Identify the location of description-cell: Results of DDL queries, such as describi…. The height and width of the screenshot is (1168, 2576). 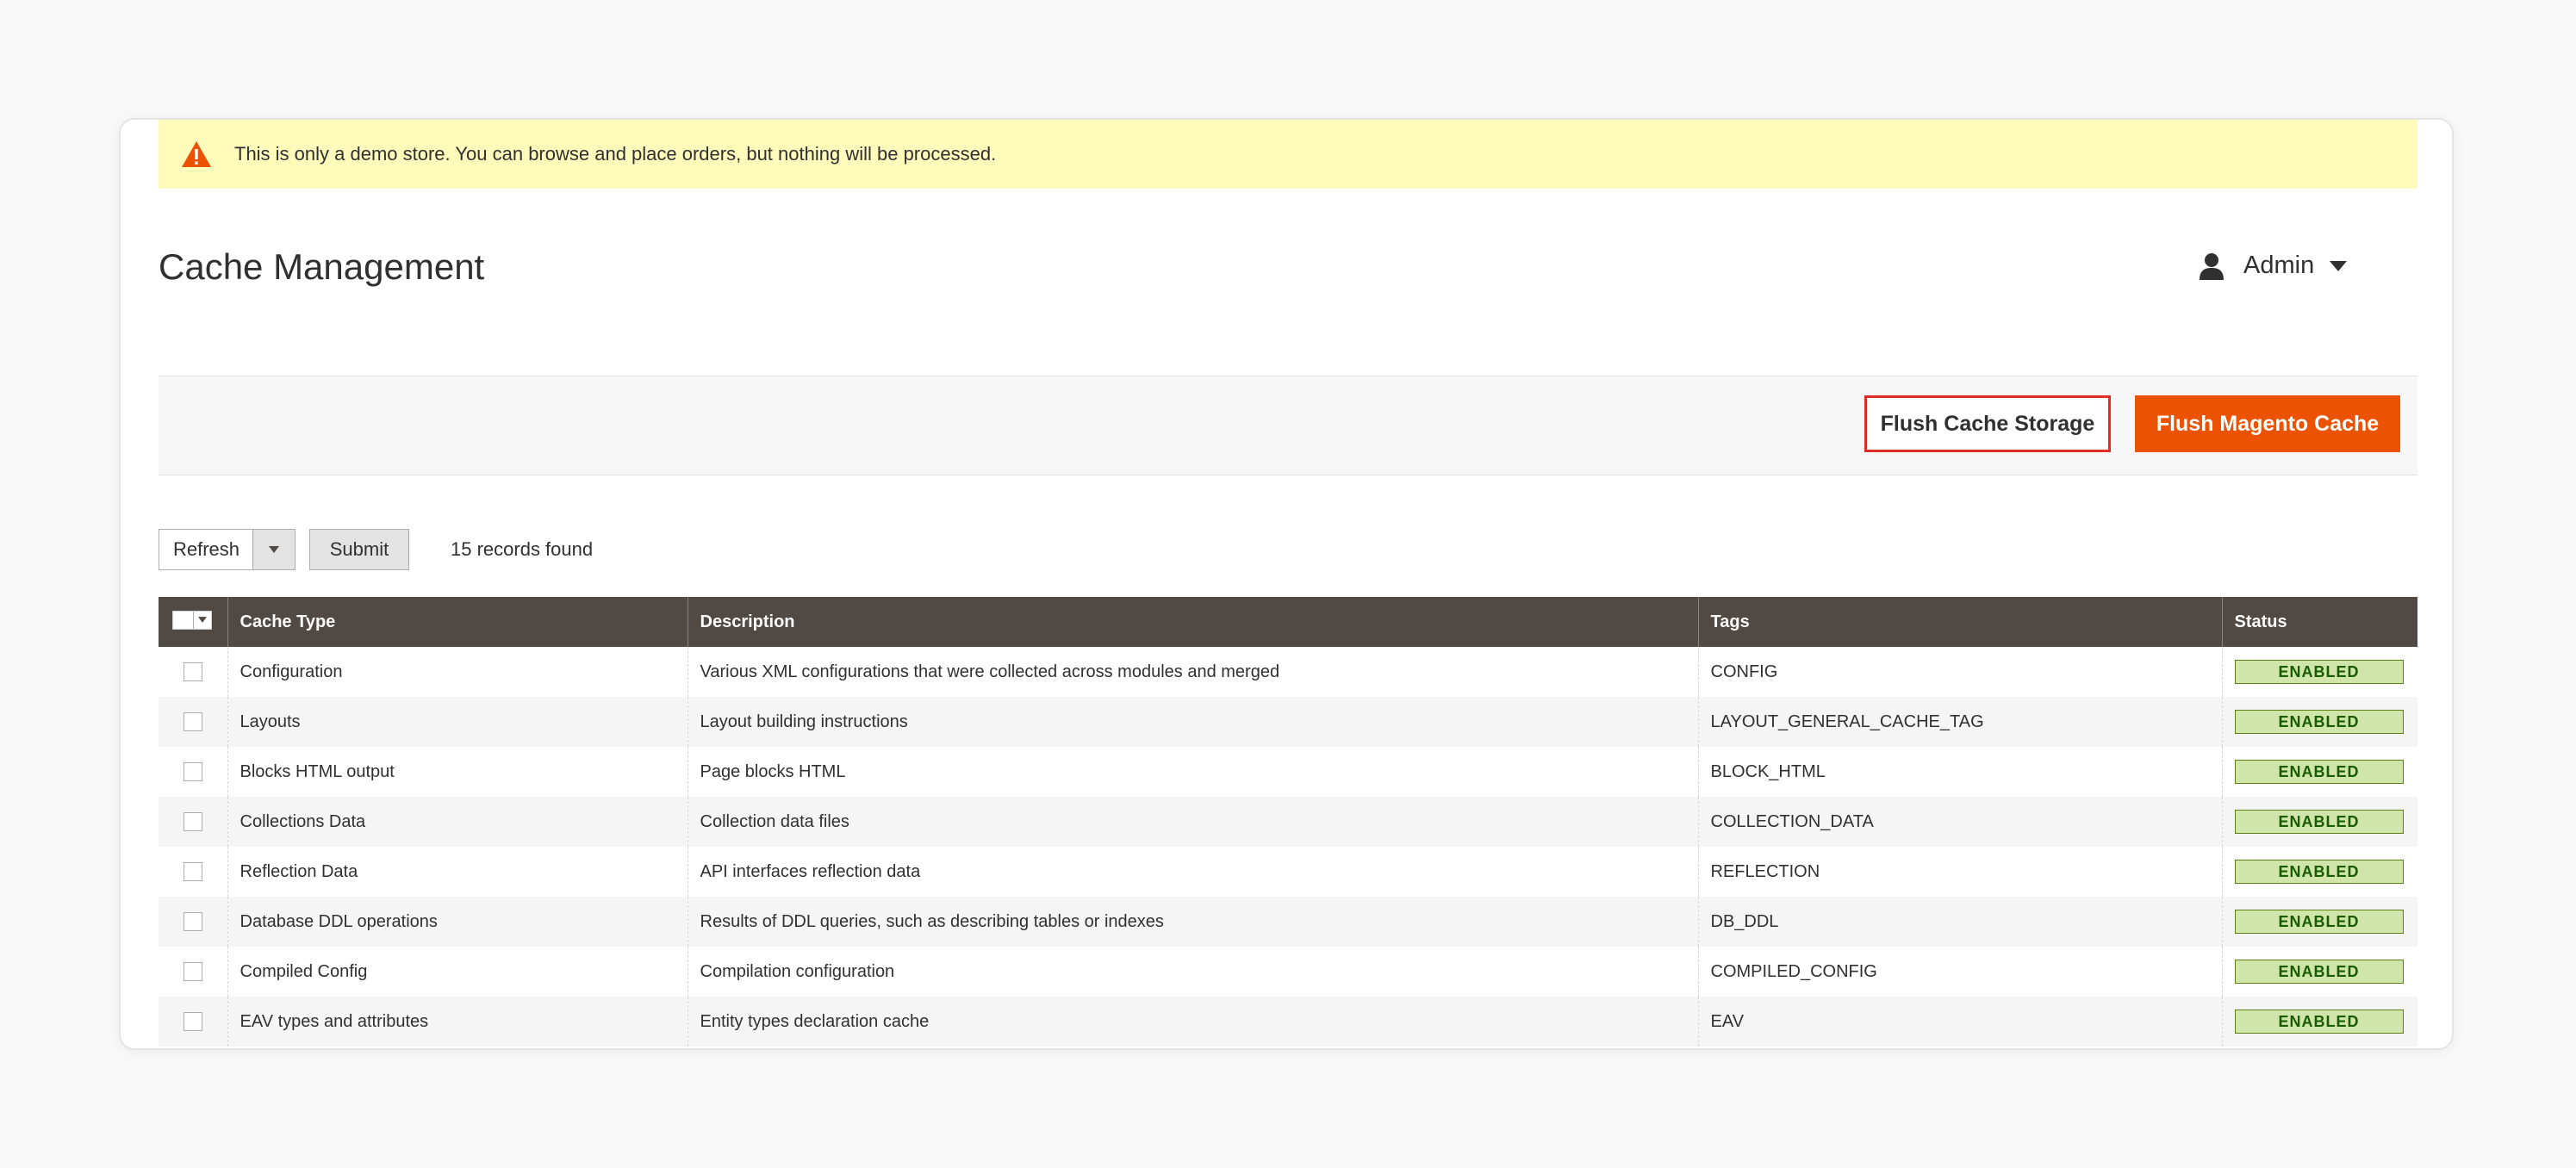
(1193, 922).